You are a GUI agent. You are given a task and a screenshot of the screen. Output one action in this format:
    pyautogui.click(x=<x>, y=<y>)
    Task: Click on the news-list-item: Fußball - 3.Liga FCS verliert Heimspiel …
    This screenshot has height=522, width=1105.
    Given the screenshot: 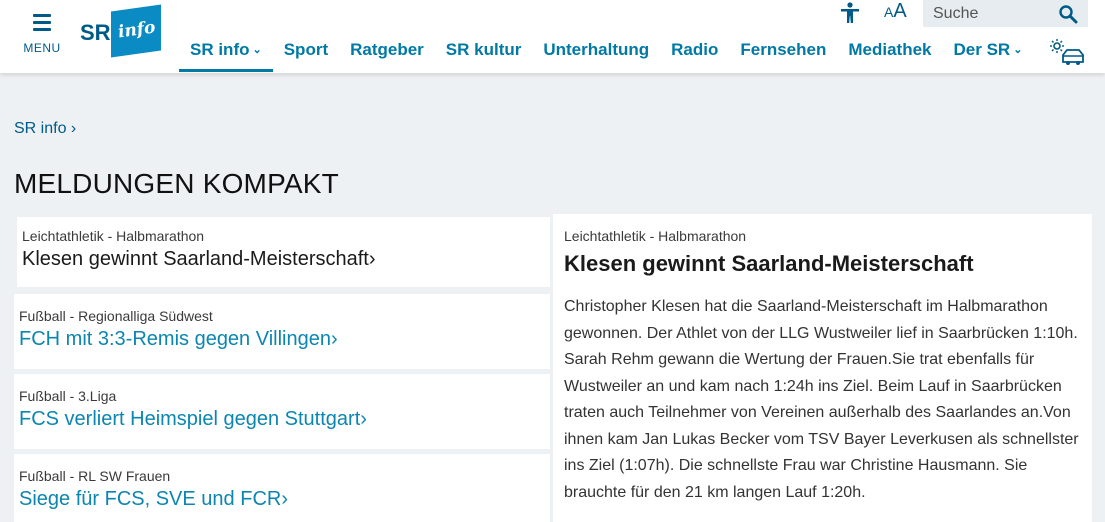 What is the action you would take?
    pyautogui.click(x=282, y=411)
    